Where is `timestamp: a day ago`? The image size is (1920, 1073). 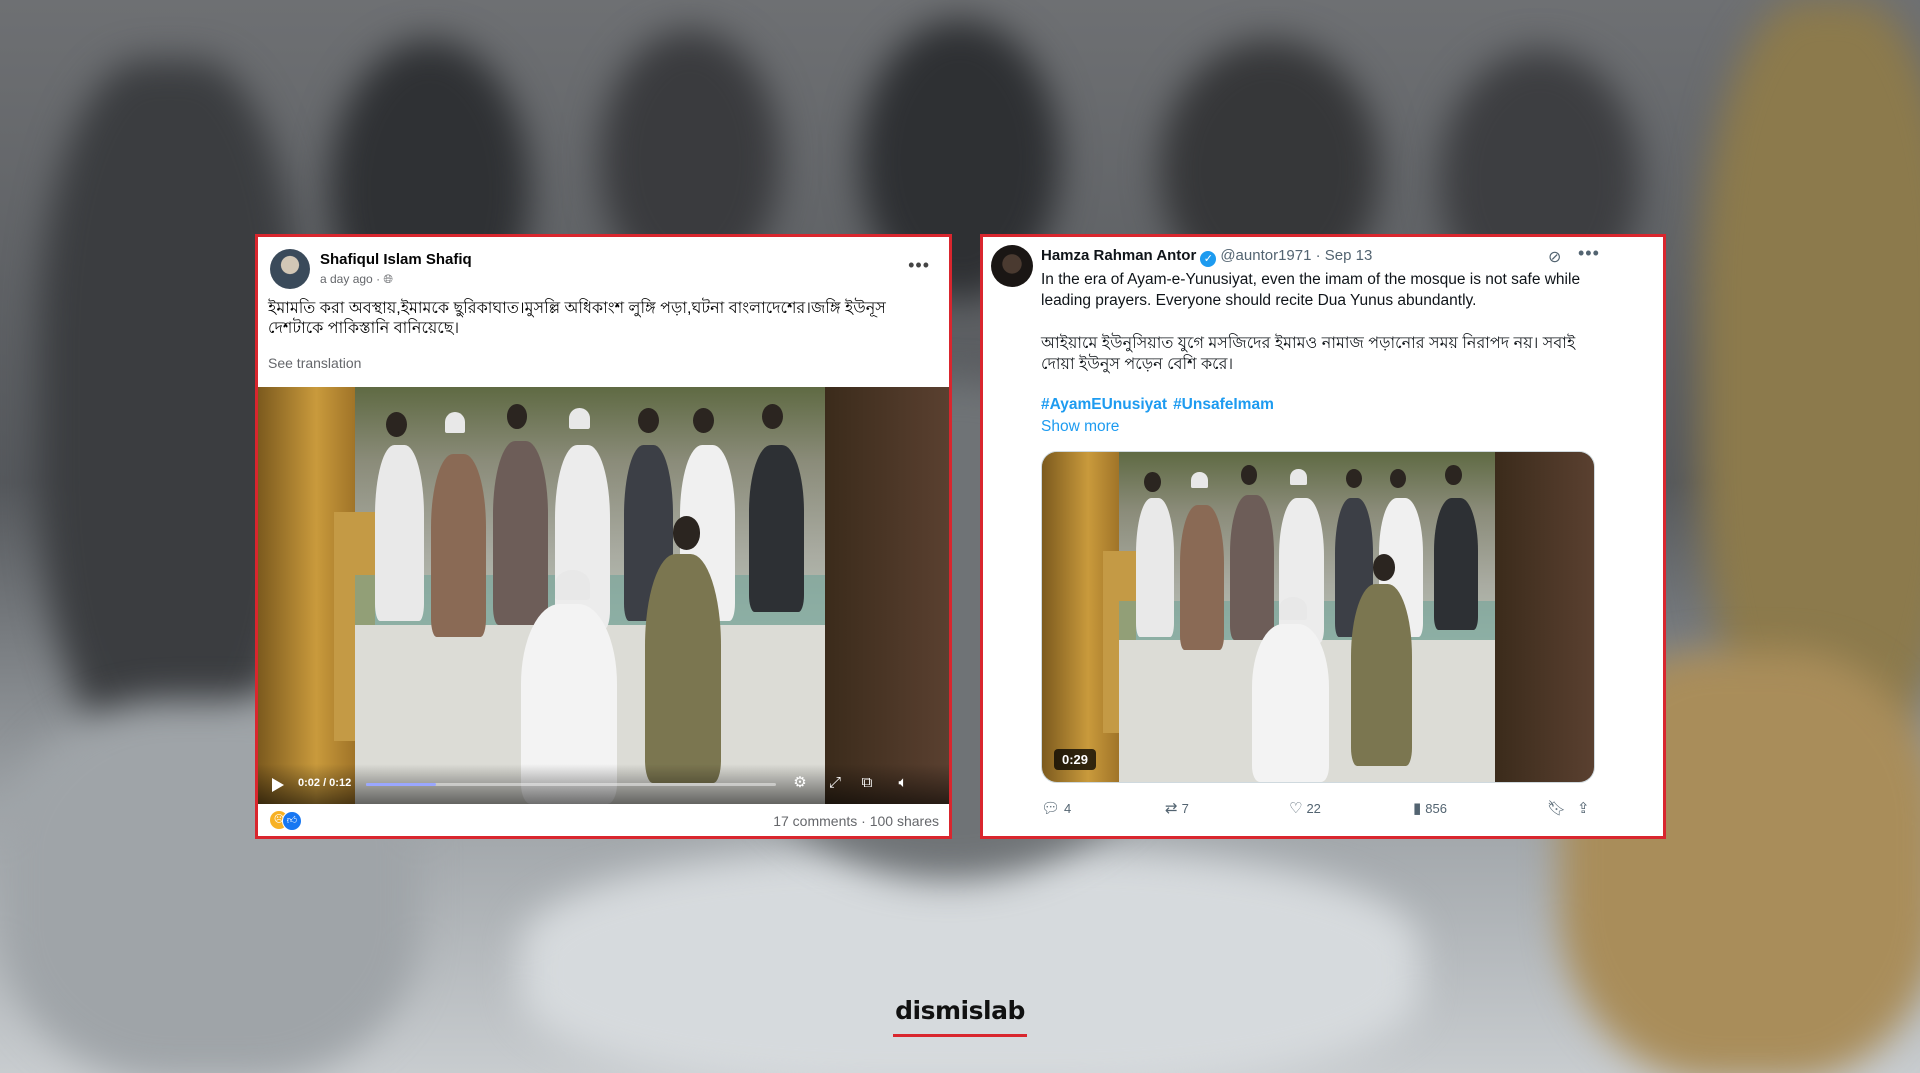 timestamp: a day ago is located at coordinates (346, 279).